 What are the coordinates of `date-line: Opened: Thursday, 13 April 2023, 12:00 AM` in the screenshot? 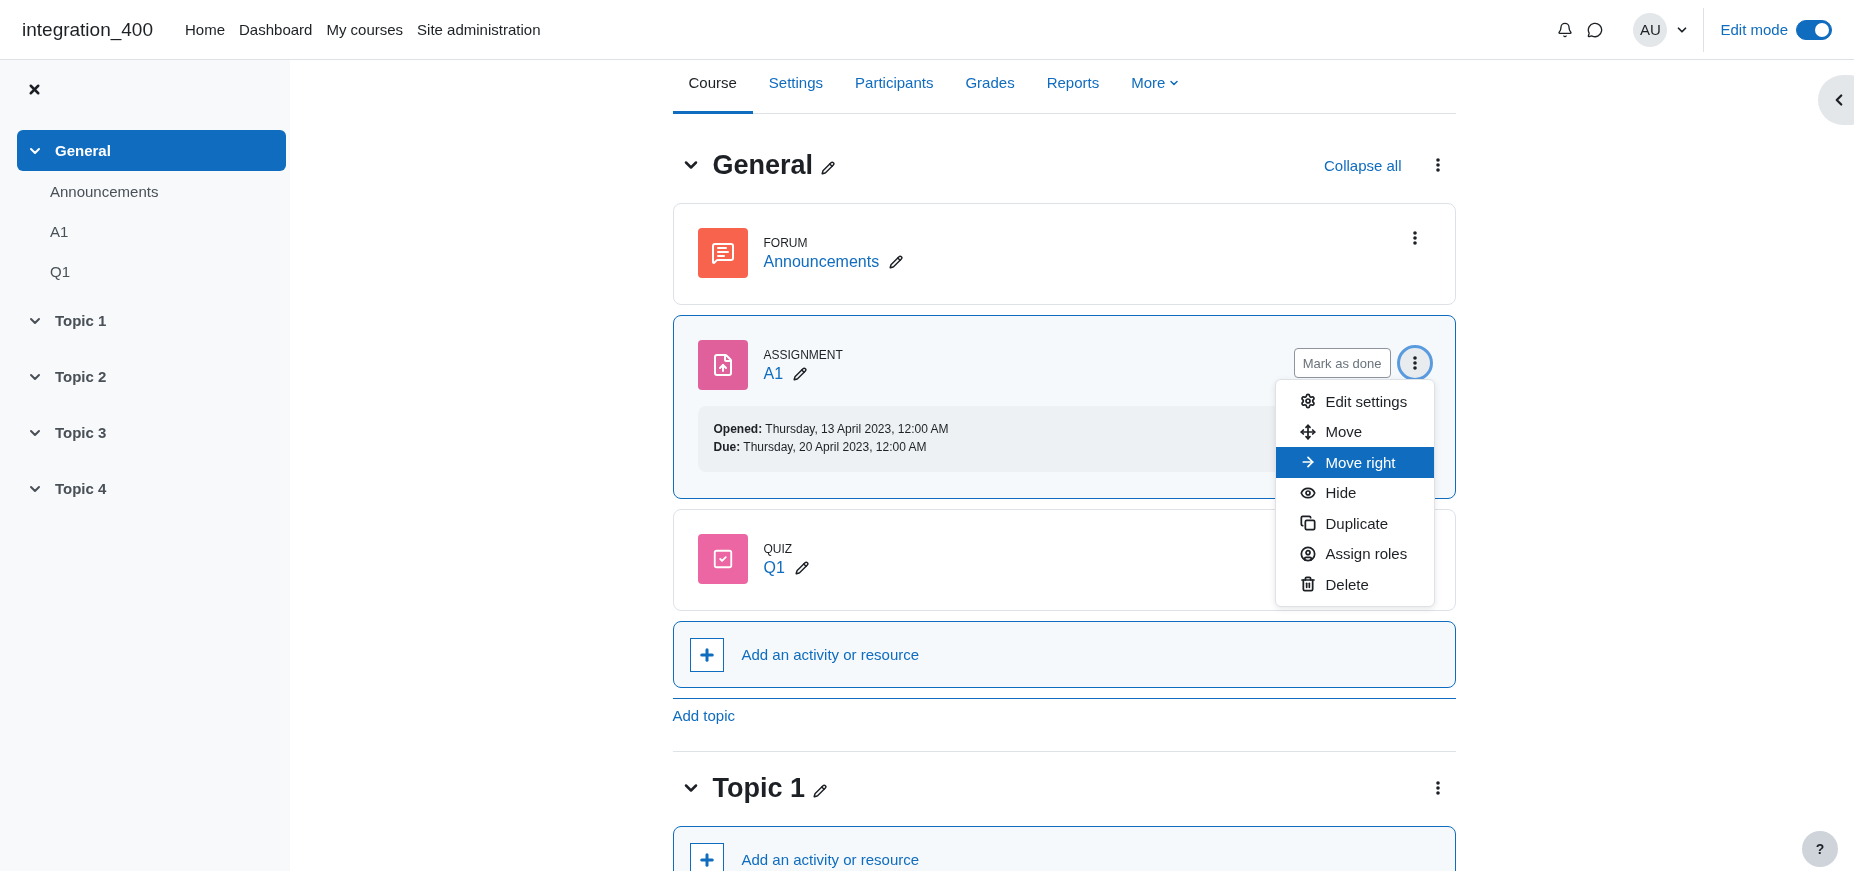 It's located at (831, 429).